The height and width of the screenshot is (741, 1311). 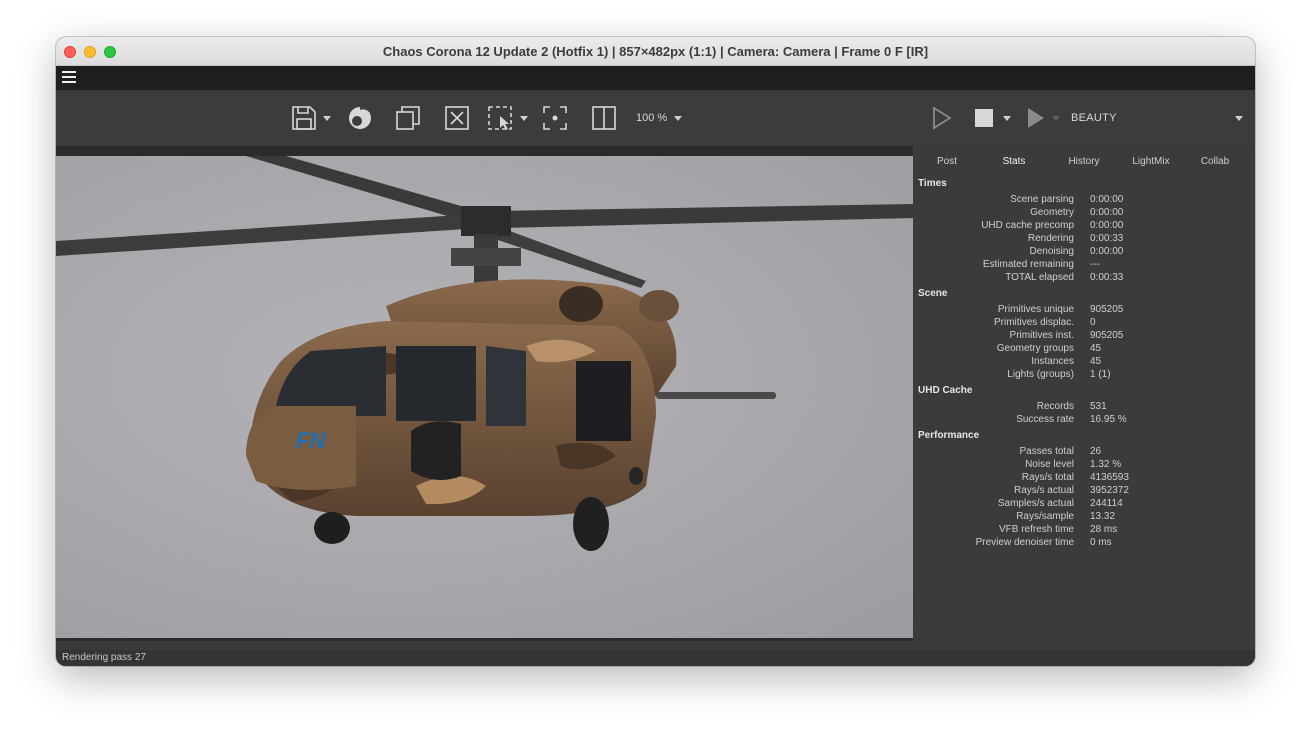 I want to click on stat-label: Geometry, so click(x=1052, y=212).